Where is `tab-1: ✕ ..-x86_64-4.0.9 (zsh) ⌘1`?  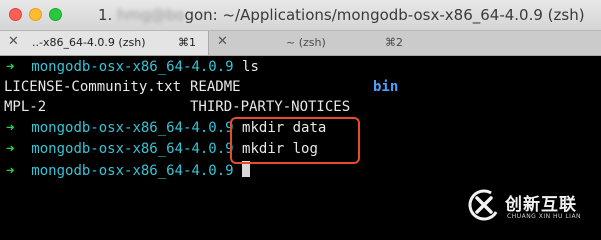
tab-1: ✕ ..-x86_64-4.0.9 (zsh) ⌘1 is located at coordinates (104, 43).